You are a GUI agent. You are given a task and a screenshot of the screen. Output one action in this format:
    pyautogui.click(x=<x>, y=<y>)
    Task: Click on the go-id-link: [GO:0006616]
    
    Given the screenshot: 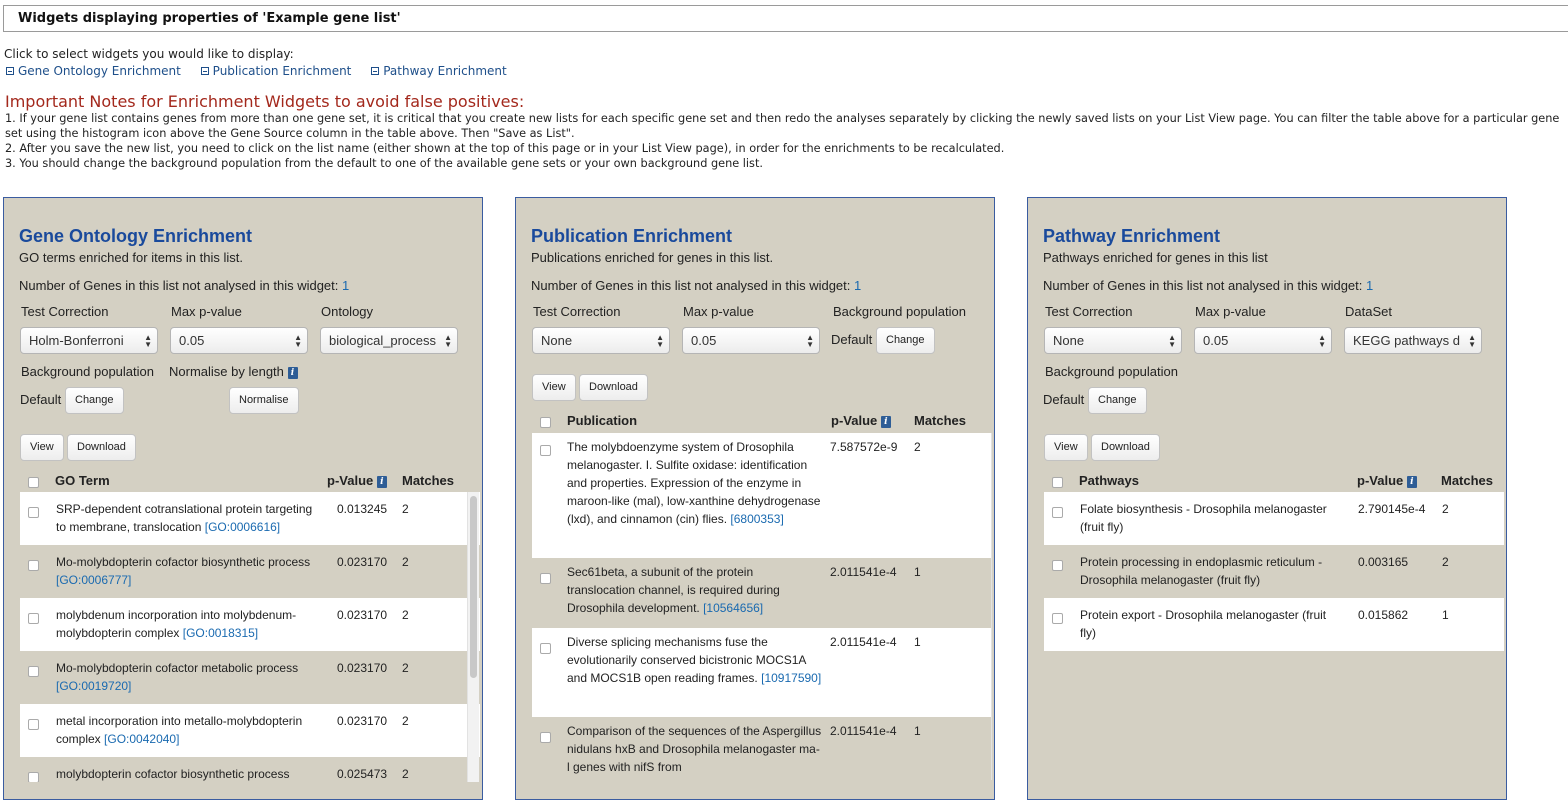 What is the action you would take?
    pyautogui.click(x=242, y=527)
    